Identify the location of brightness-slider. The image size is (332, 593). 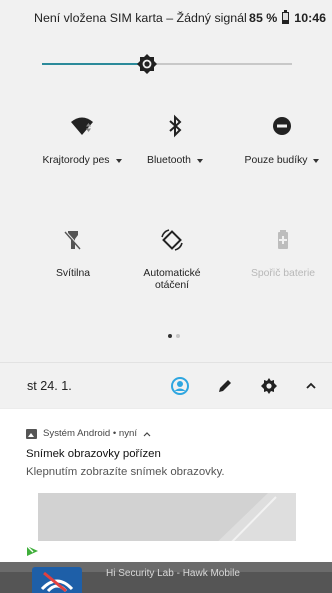
(167, 64).